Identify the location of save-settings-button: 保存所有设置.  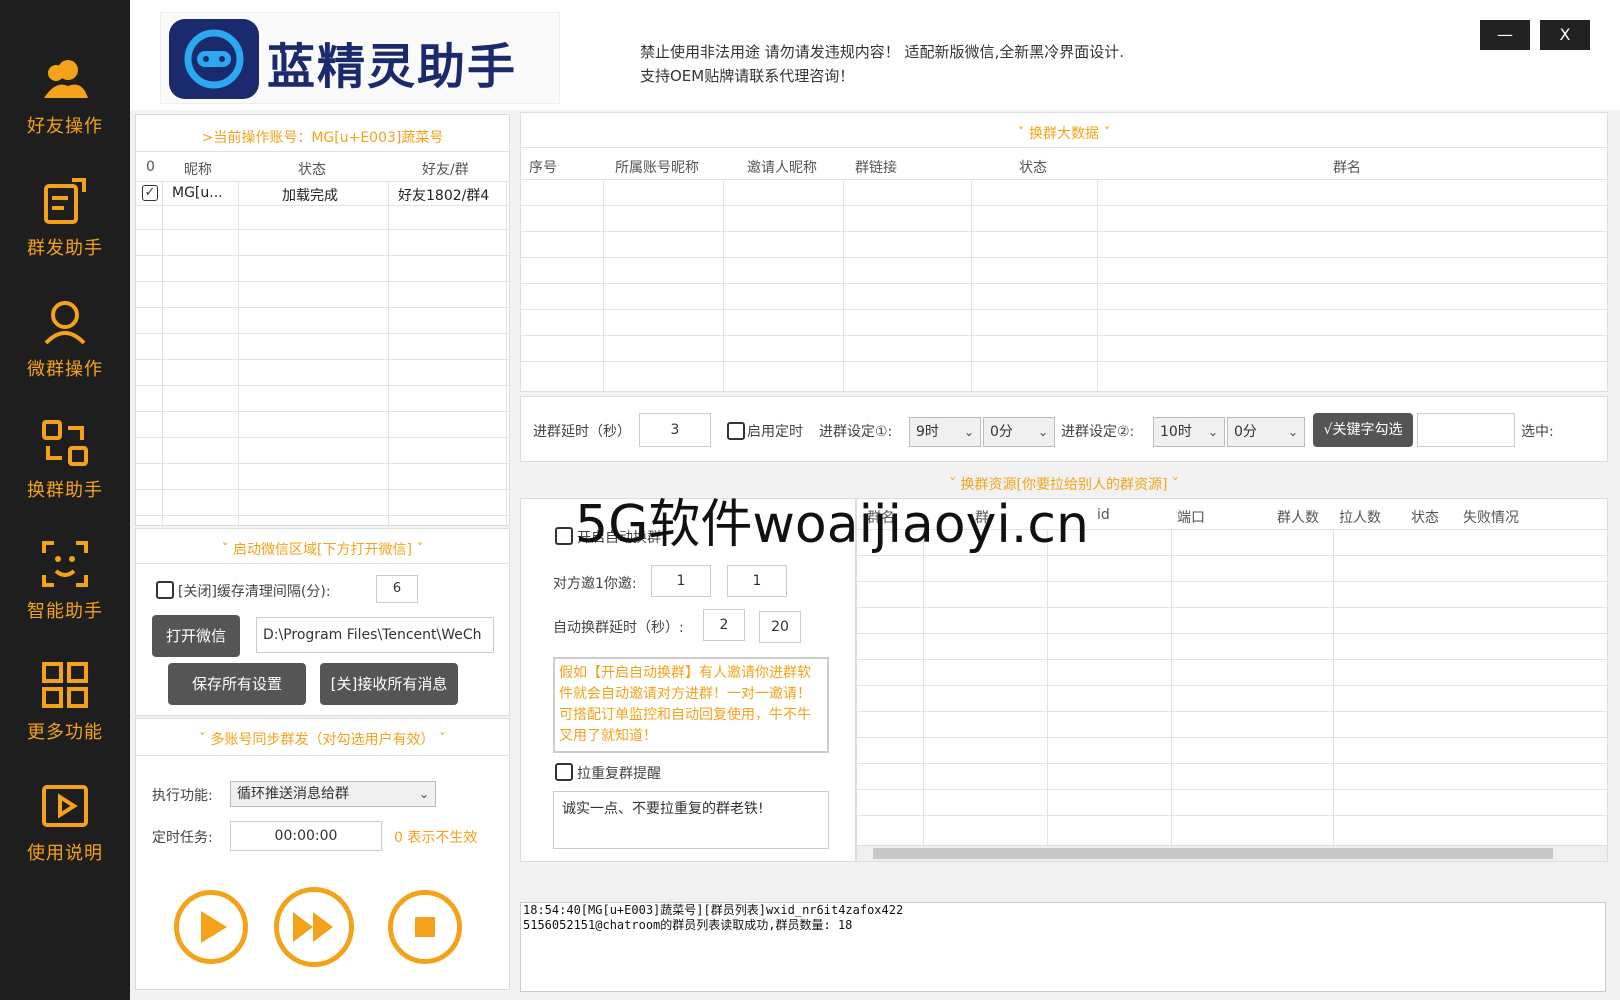
(237, 684).